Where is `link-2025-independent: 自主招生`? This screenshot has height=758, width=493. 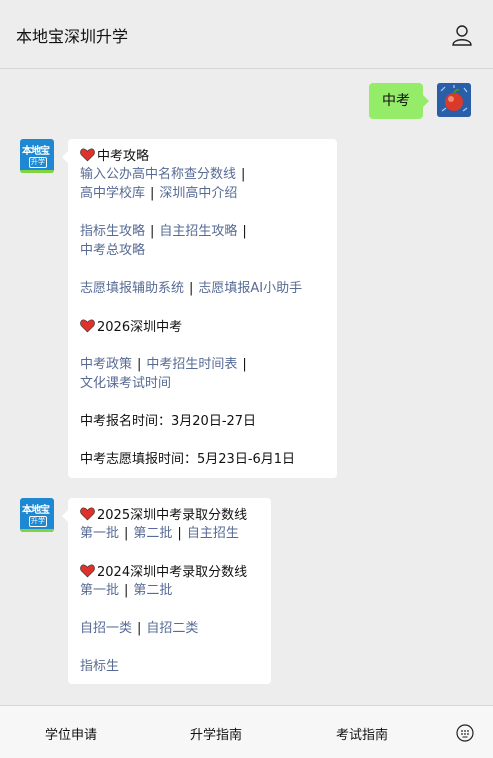
link-2025-independent: 自主招生 is located at coordinates (213, 533).